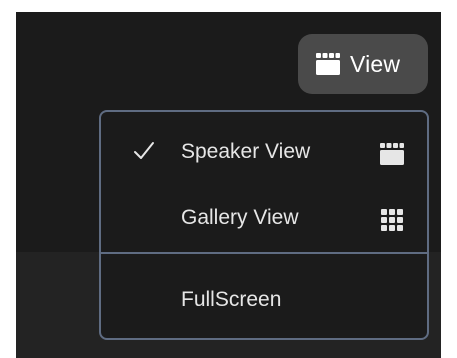  I want to click on view-button: View, so click(363, 64).